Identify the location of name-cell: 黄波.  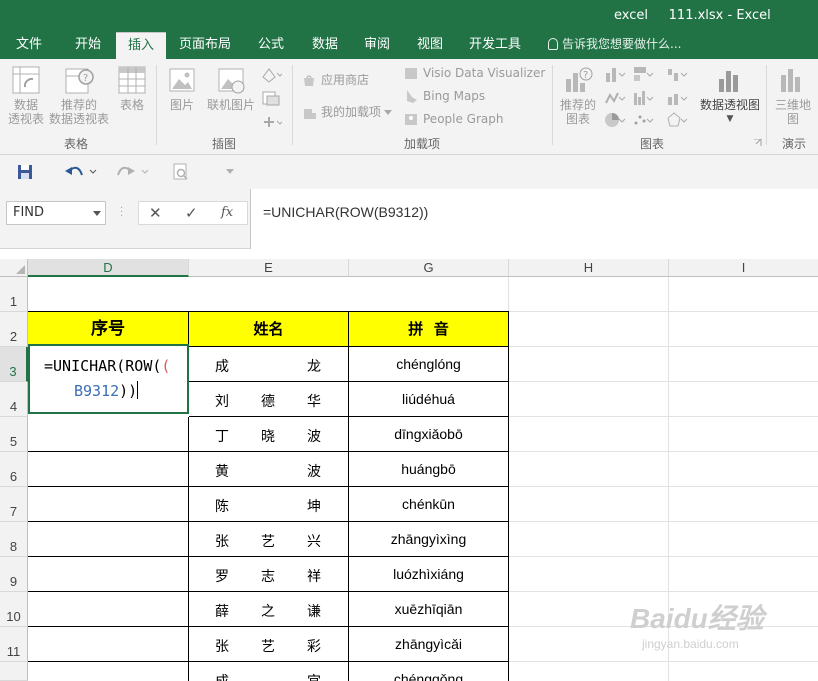
(269, 469).